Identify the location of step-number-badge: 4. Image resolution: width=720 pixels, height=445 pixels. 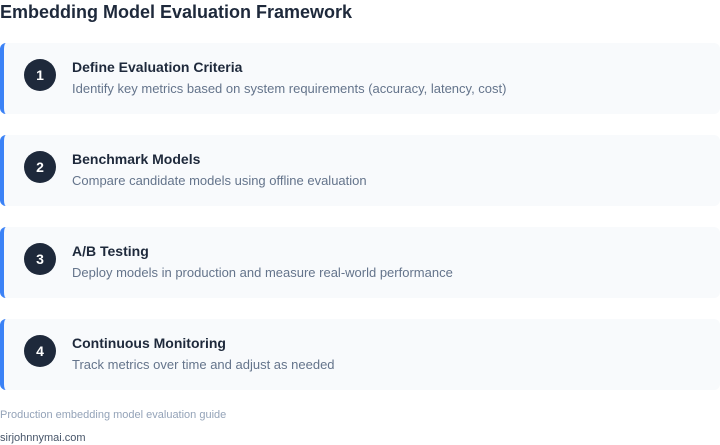
(40, 351).